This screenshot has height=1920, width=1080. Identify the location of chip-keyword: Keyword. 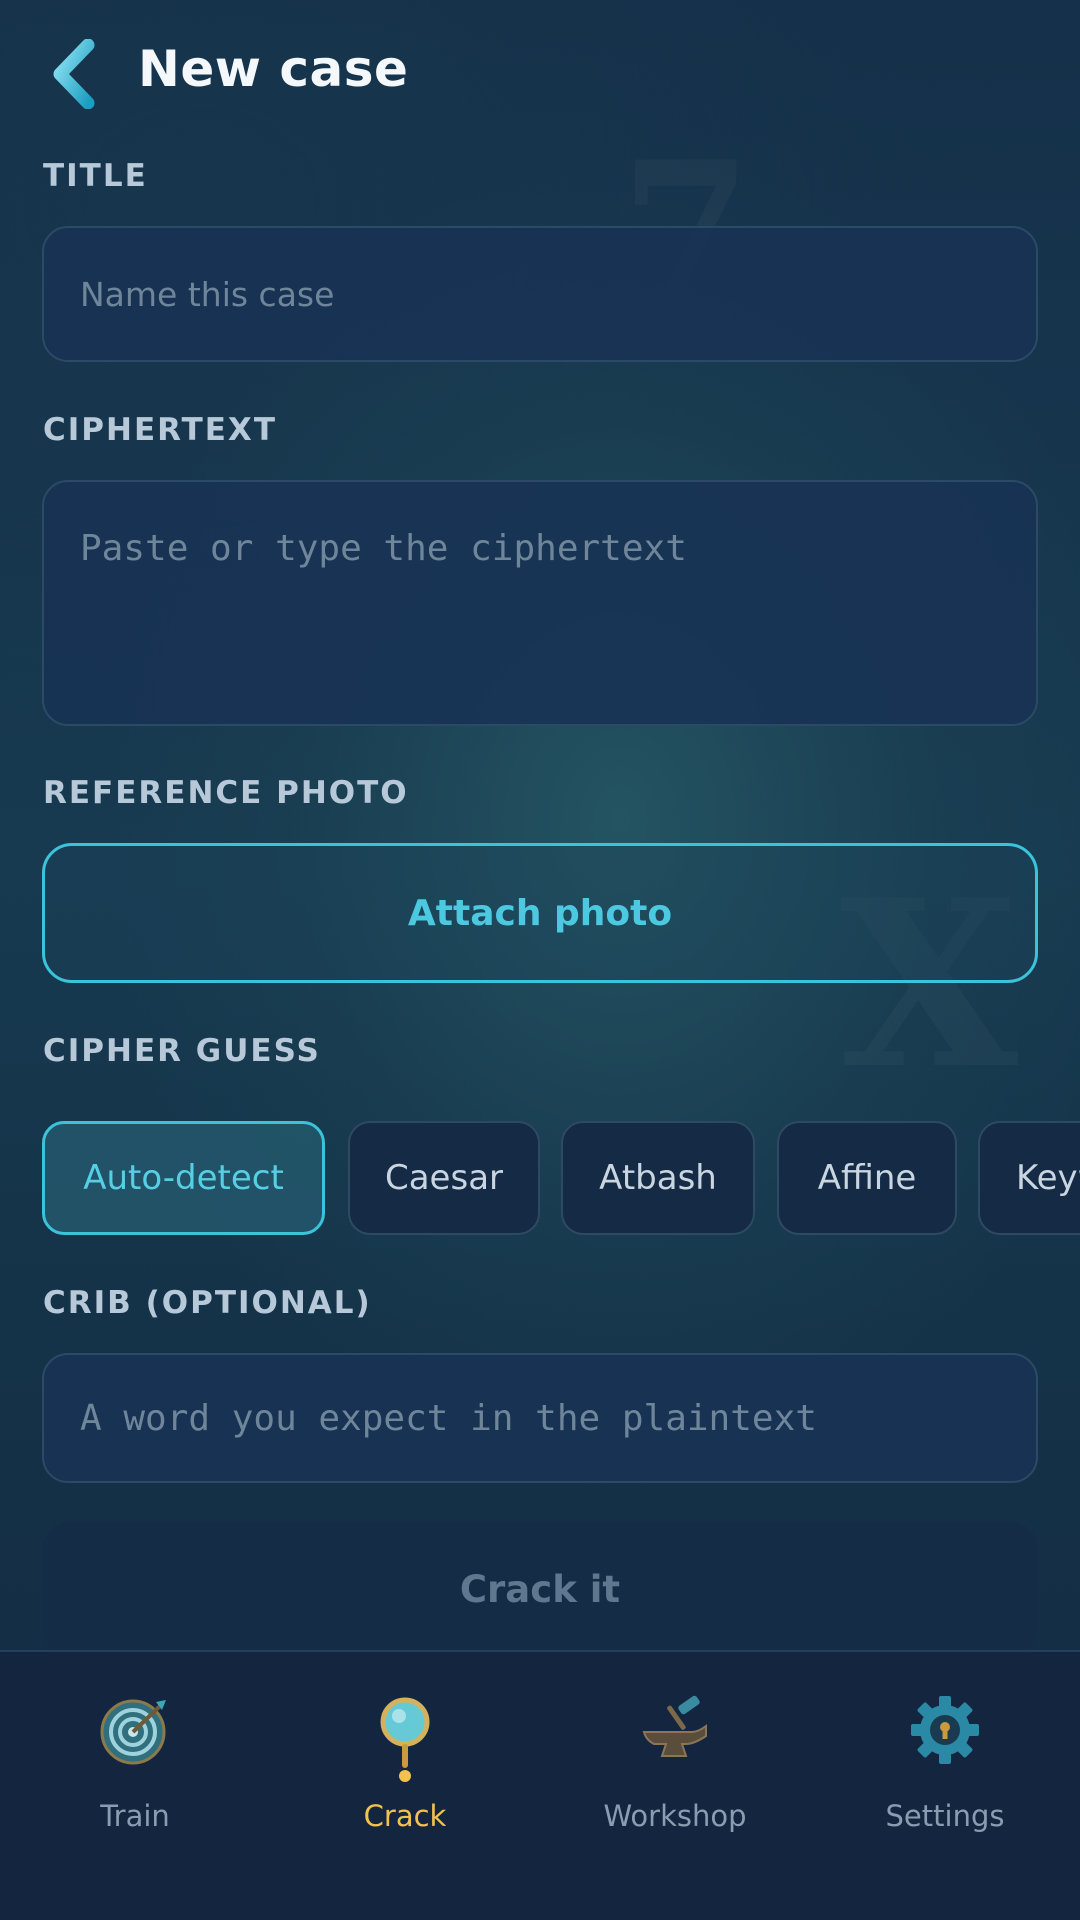
(1029, 1178).